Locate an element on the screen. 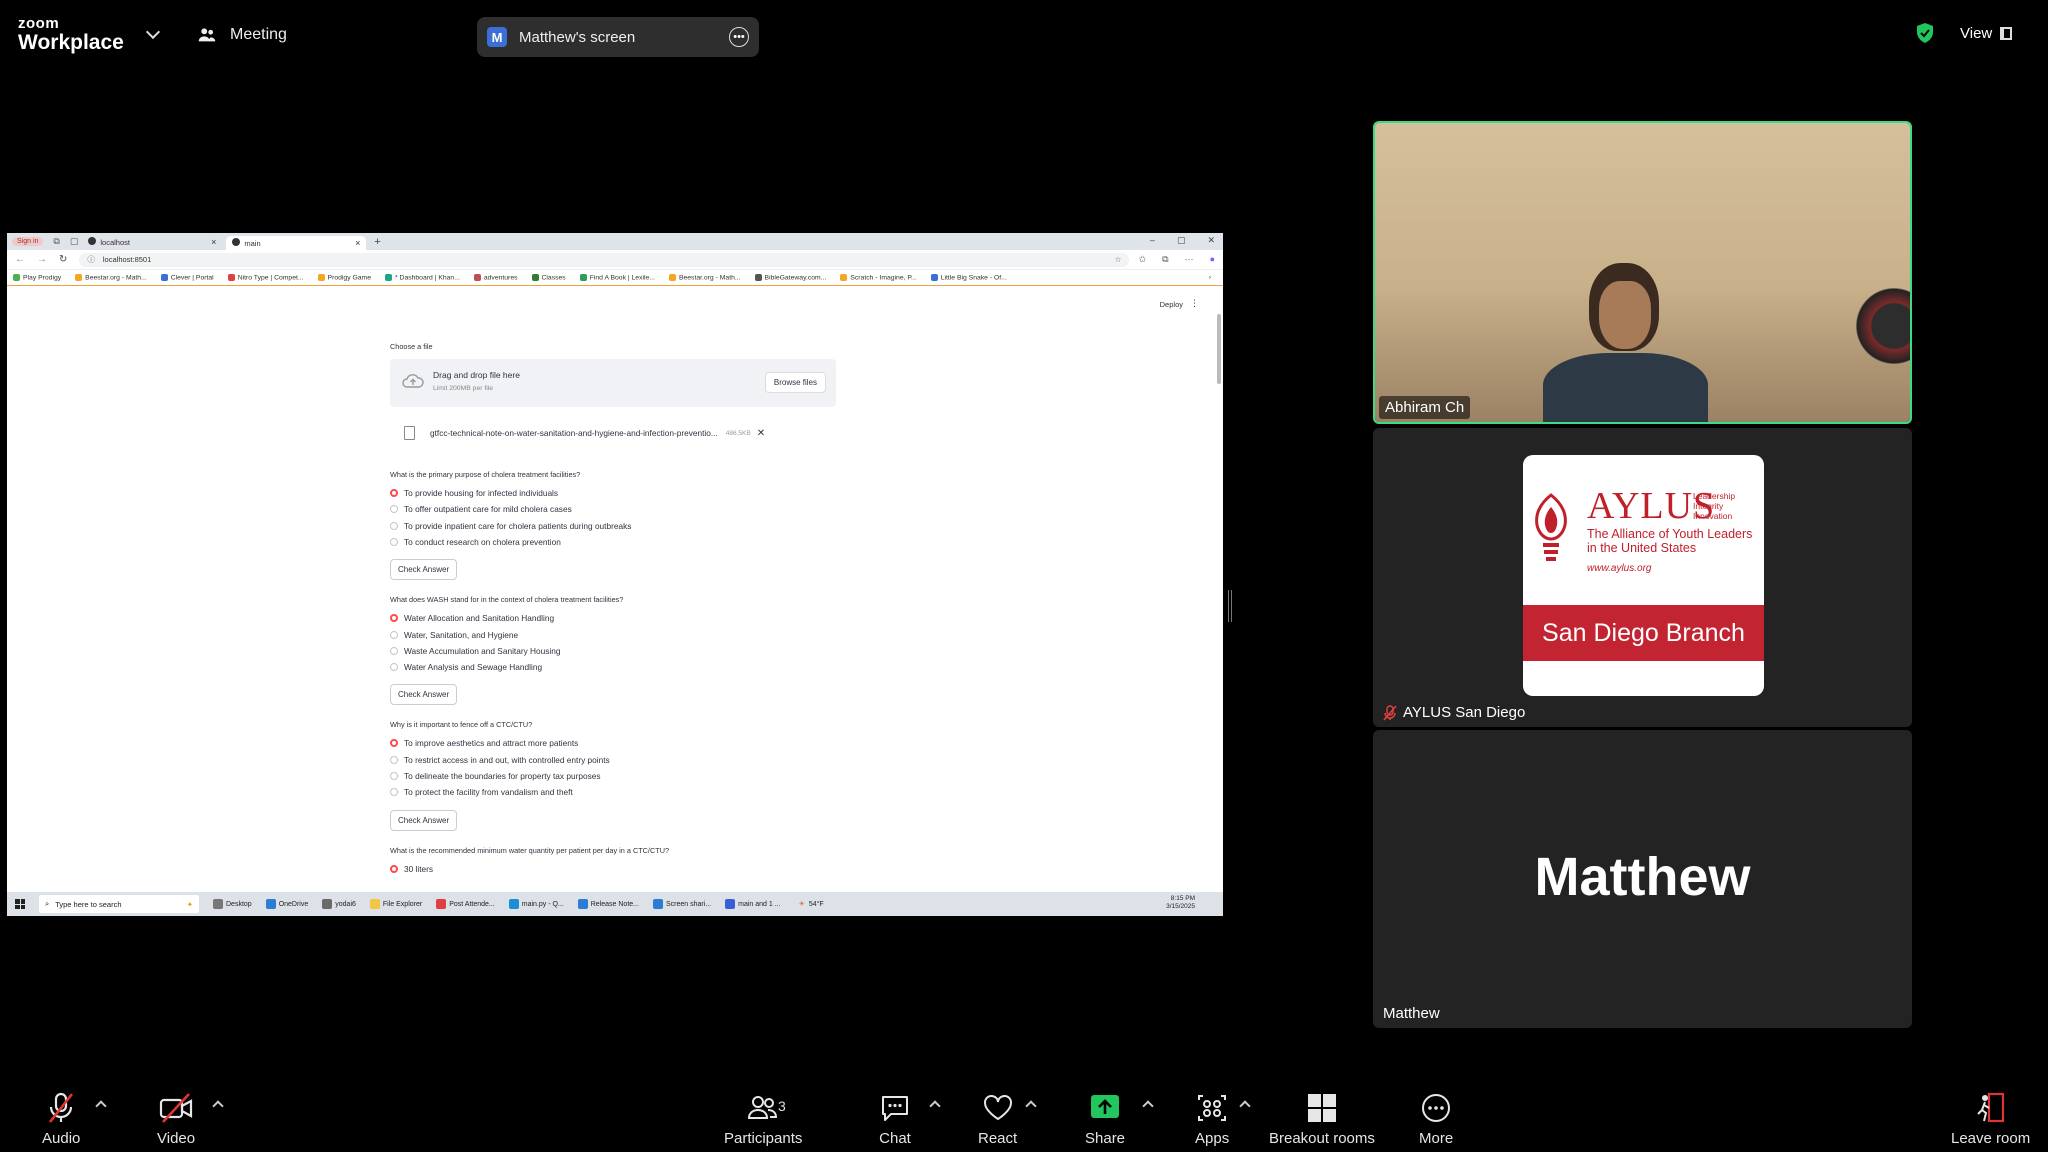 The image size is (2048, 1152). bookmark-item: Prodigy Game is located at coordinates (344, 277).